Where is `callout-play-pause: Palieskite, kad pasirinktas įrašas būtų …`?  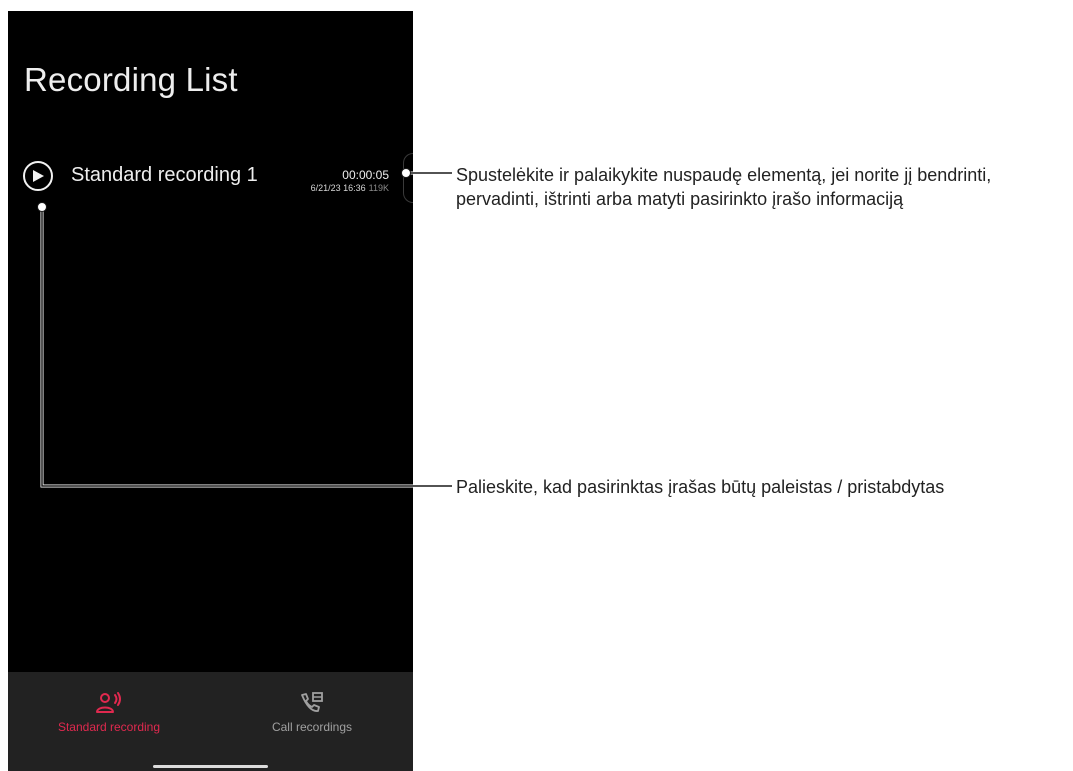
callout-play-pause: Palieskite, kad pasirinktas įrašas būtų … is located at coordinates (700, 487).